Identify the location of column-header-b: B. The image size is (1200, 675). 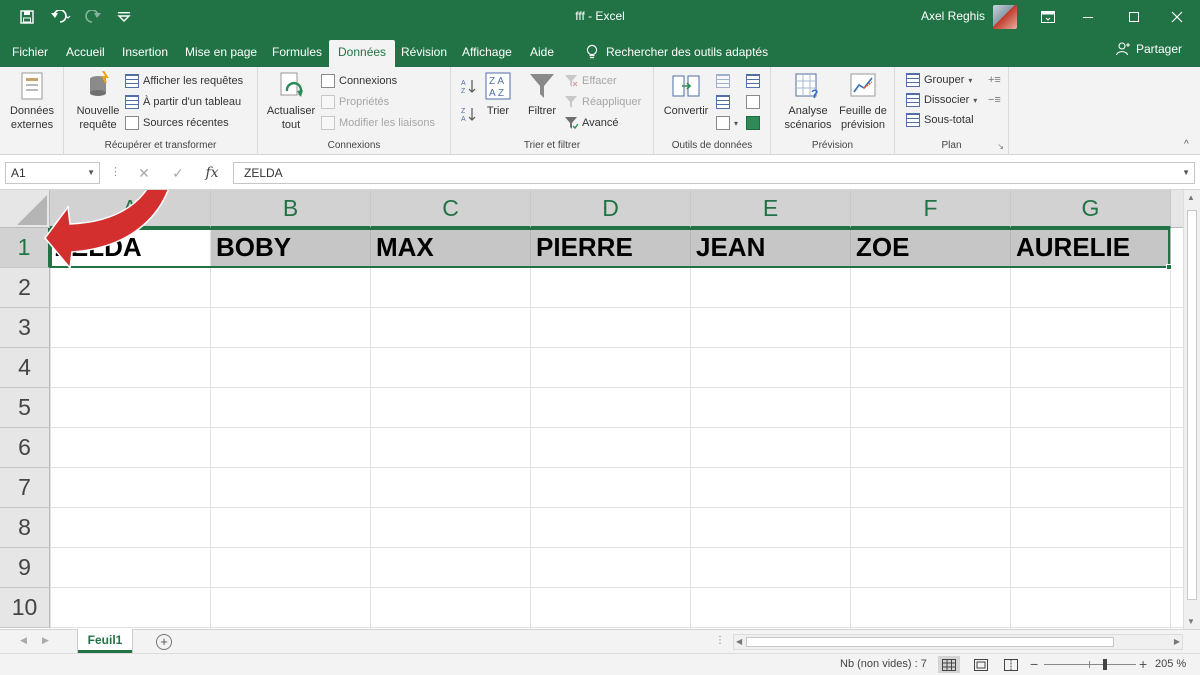
(291, 209).